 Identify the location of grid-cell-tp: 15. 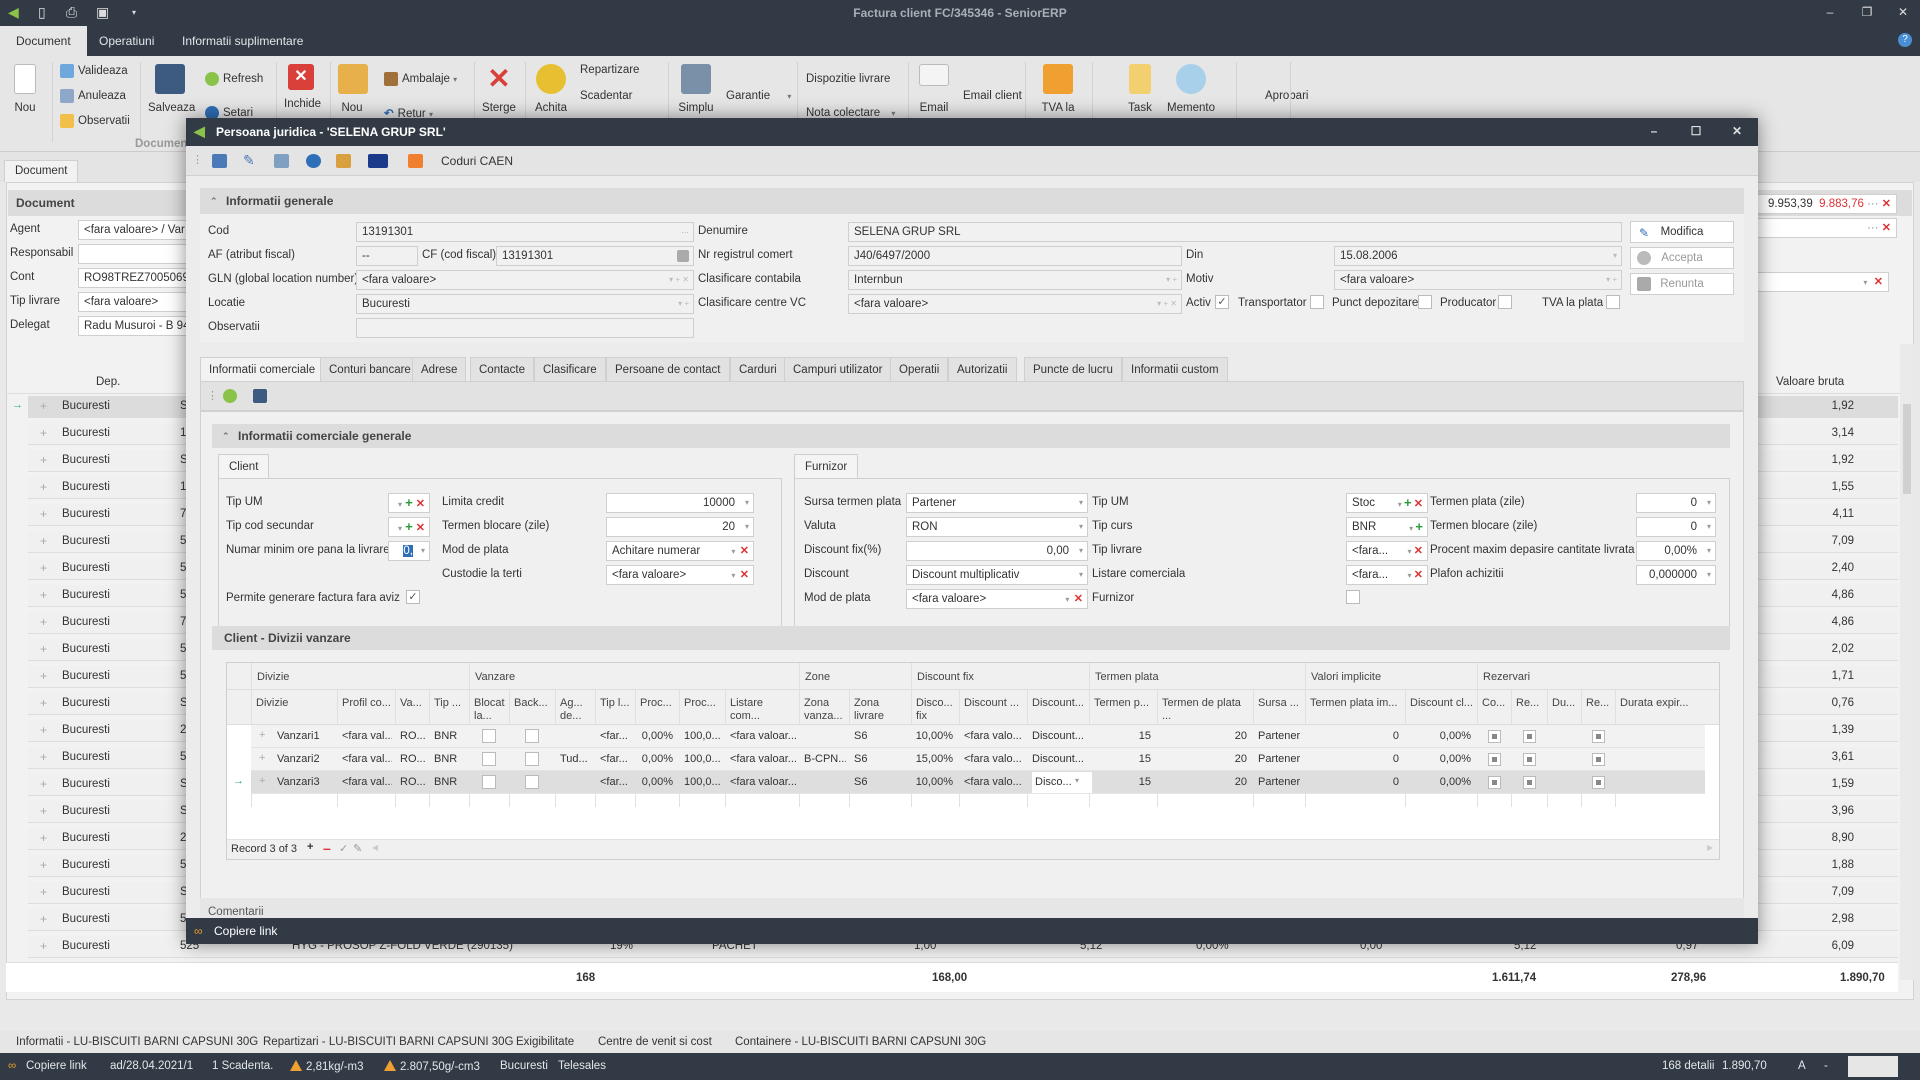
(1120, 782).